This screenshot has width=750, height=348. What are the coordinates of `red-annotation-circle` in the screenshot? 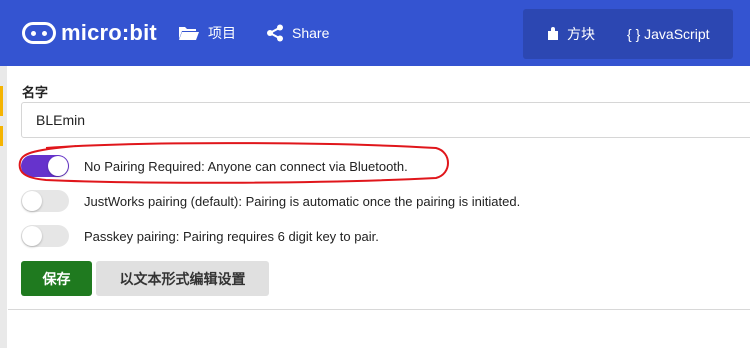 It's located at (233, 163).